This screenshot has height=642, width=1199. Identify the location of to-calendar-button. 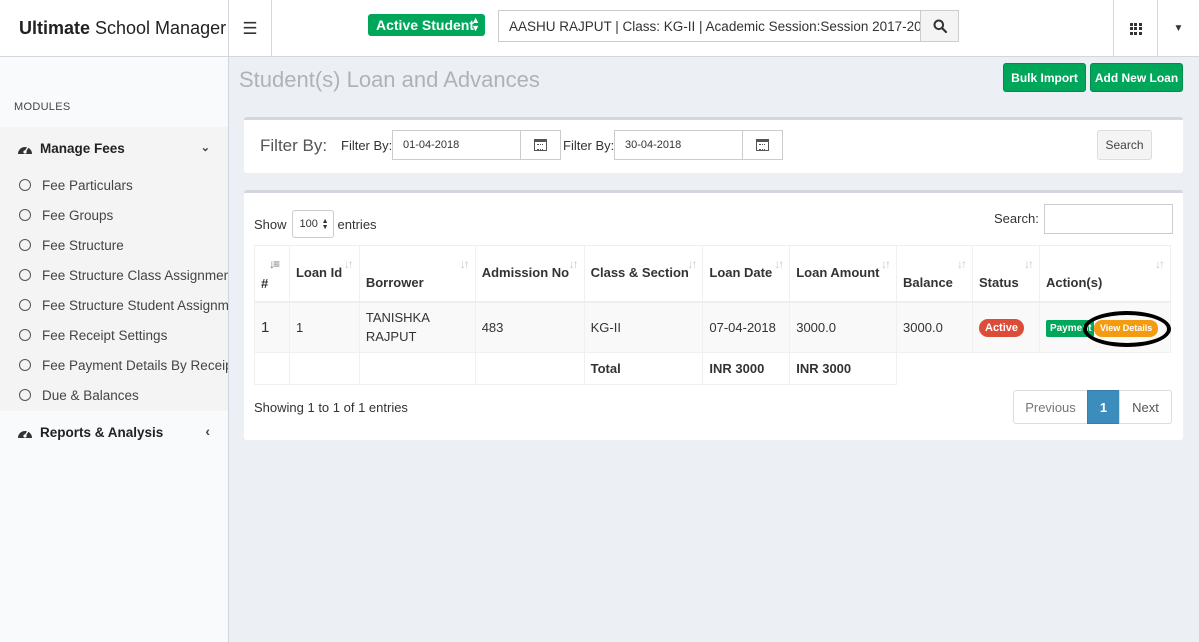
(763, 145).